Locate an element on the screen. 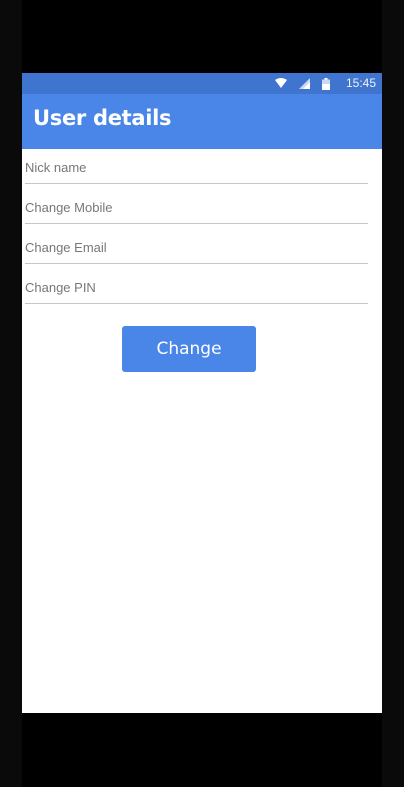 The height and width of the screenshot is (787, 404). nickname-field is located at coordinates (196, 166).